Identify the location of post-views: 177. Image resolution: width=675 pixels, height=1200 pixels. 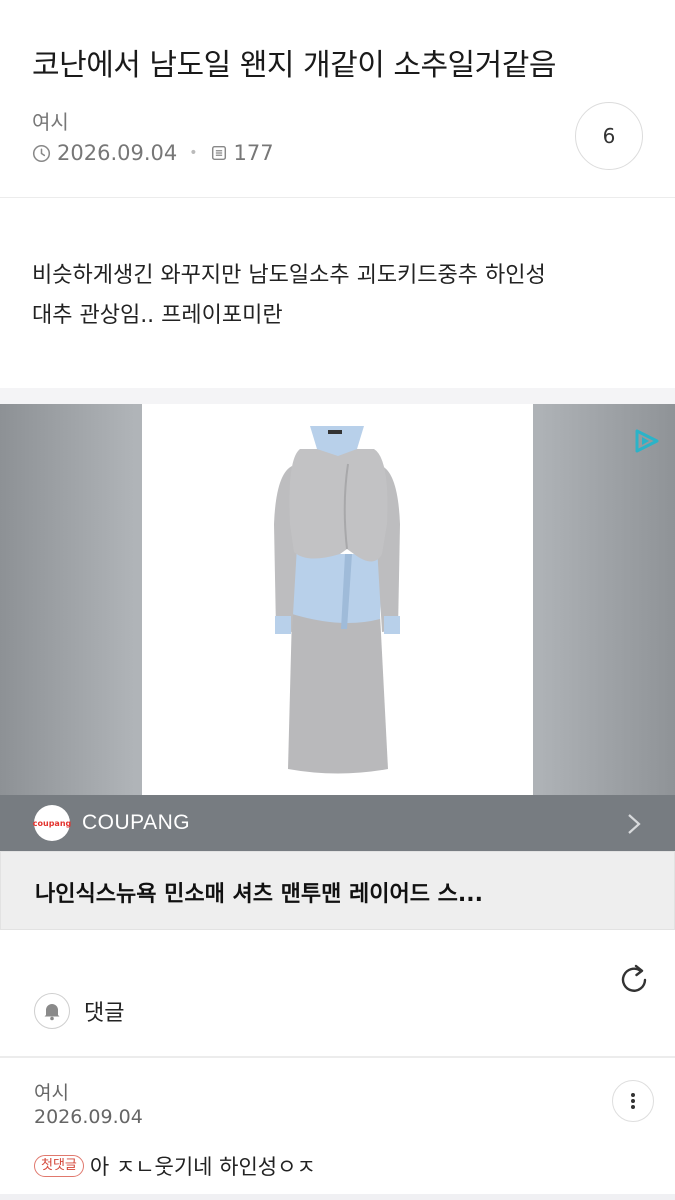
(253, 153).